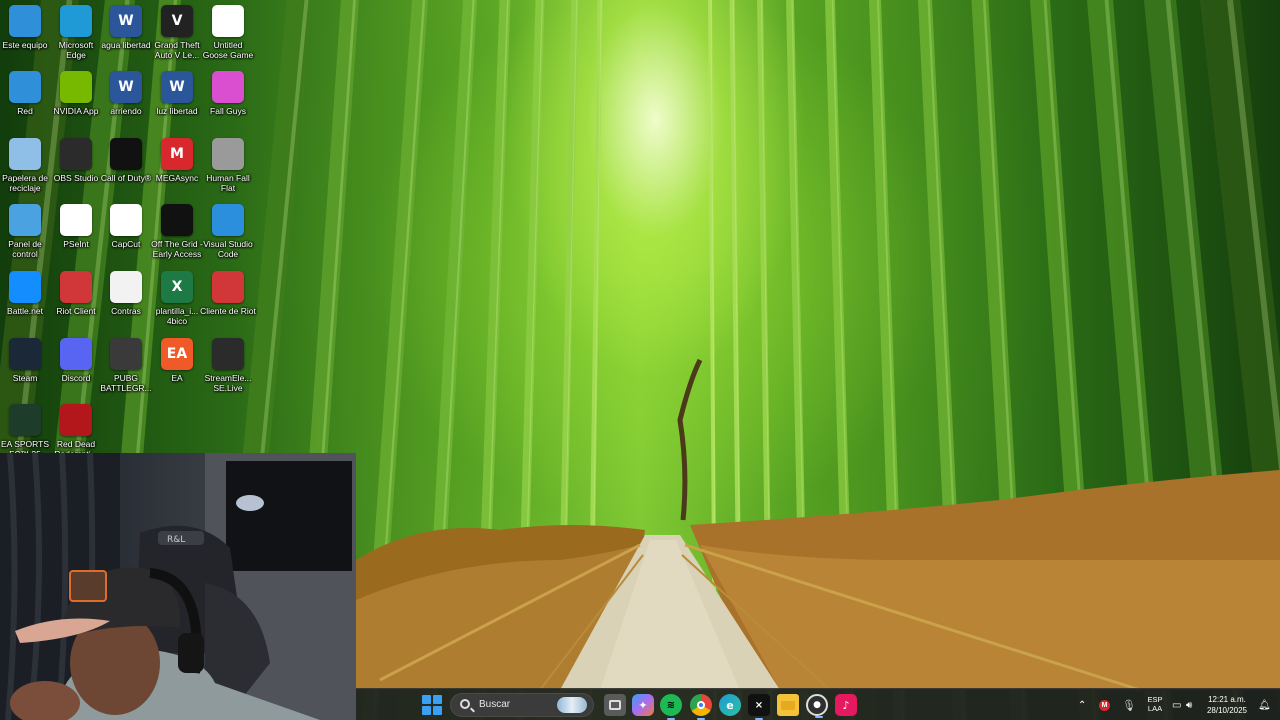 The image size is (1280, 720). I want to click on desktop-icon: Red, so click(25, 103).